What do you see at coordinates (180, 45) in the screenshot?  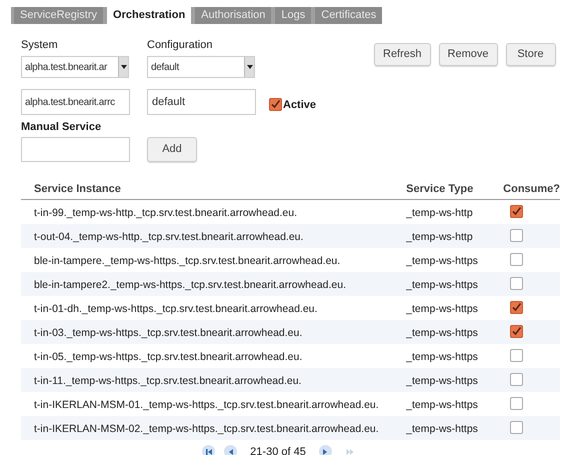 I see `field-label: Configuration` at bounding box center [180, 45].